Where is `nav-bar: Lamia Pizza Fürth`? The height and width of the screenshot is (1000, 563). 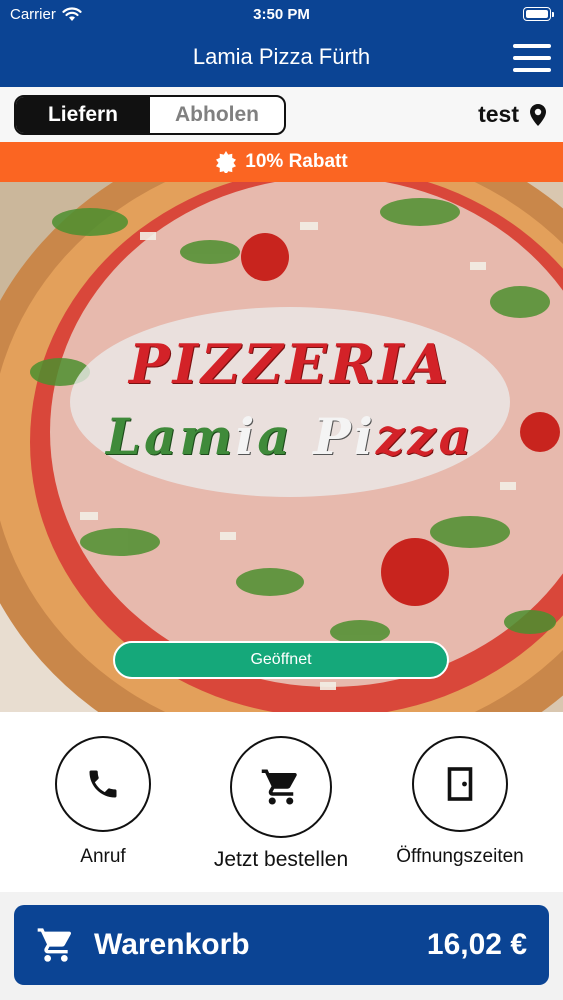 nav-bar: Lamia Pizza Fürth is located at coordinates (281, 58).